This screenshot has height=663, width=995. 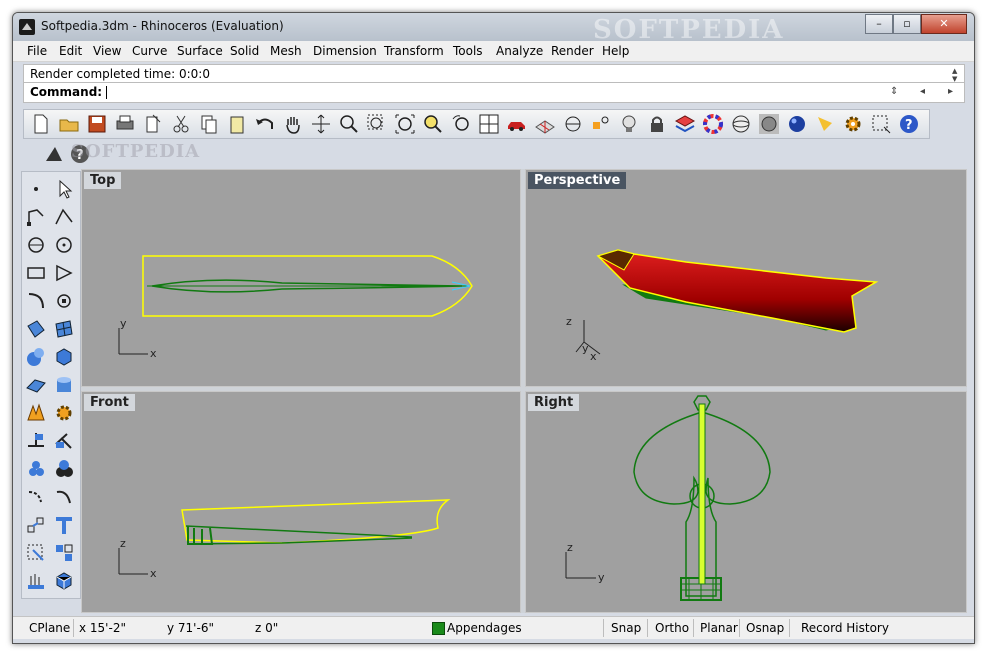 I want to click on close-button: ✕, so click(x=944, y=24).